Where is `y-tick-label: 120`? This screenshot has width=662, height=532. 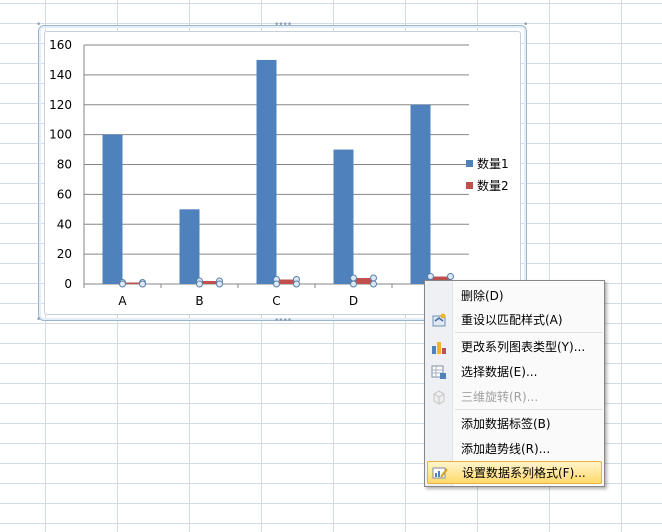 y-tick-label: 120 is located at coordinates (60, 105).